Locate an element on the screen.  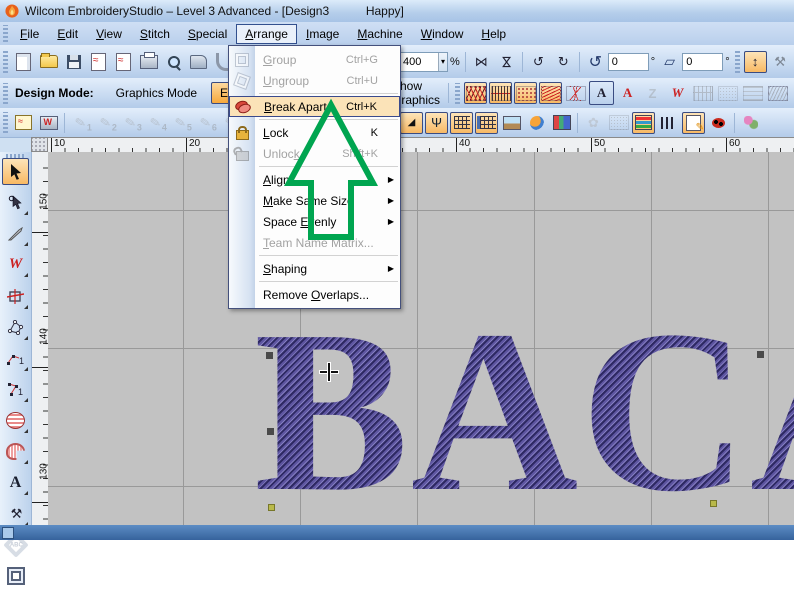
zoom-transform-group: 400 ▾ % ⋈ ⋈ ↺ ↻ ↺ 0 ° ▱ 0 ° ↕ ⚒ is located at coordinates (595, 61).